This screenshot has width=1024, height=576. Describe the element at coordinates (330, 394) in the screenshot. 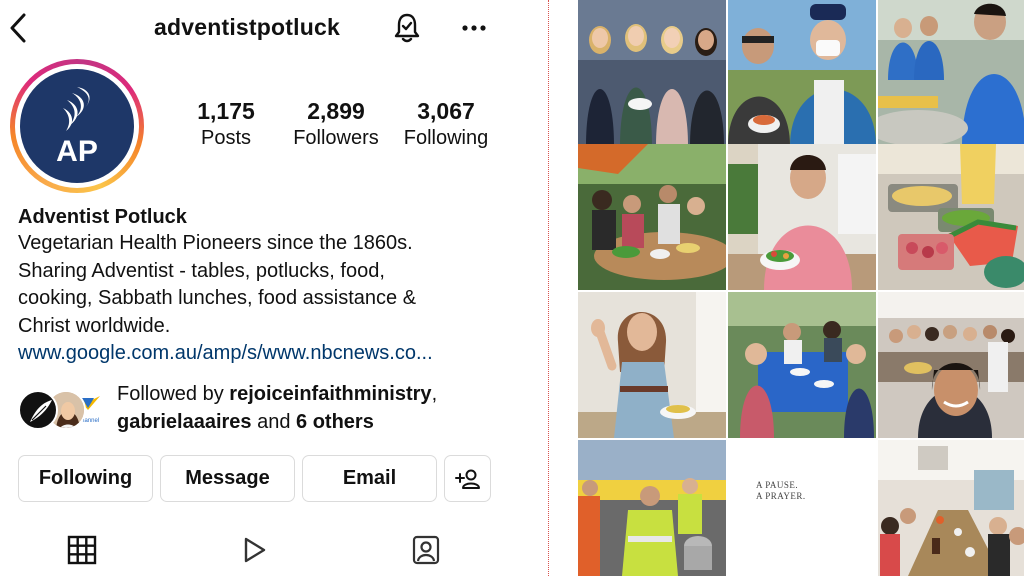

I see `follower-link-1: rejoiceinfaithministry` at that location.